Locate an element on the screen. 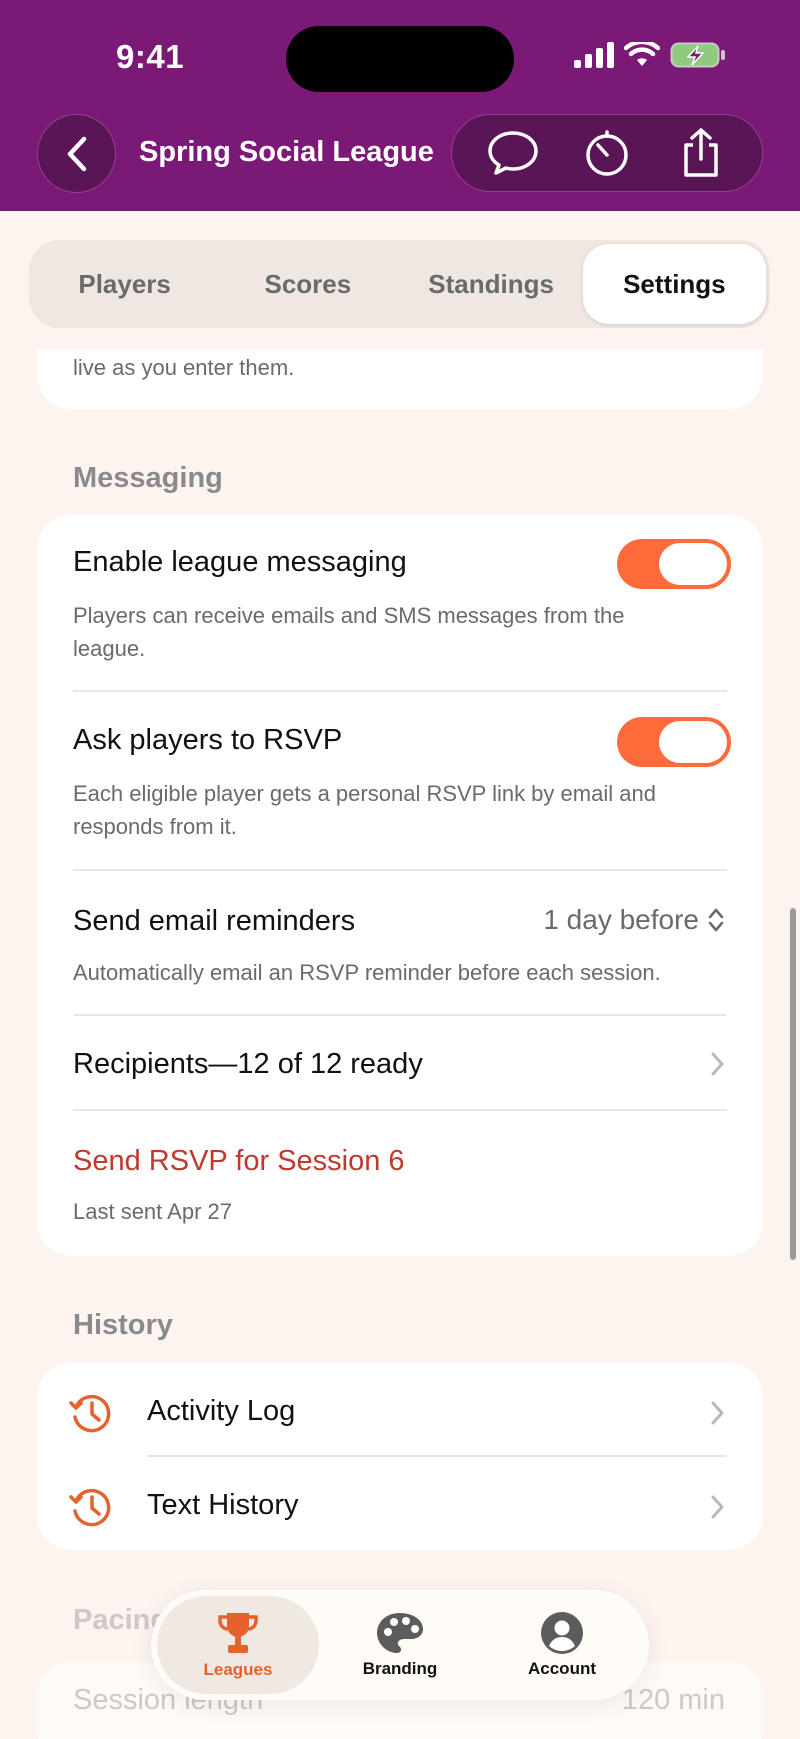  history-card: Activity Log Text History is located at coordinates (400, 1456).